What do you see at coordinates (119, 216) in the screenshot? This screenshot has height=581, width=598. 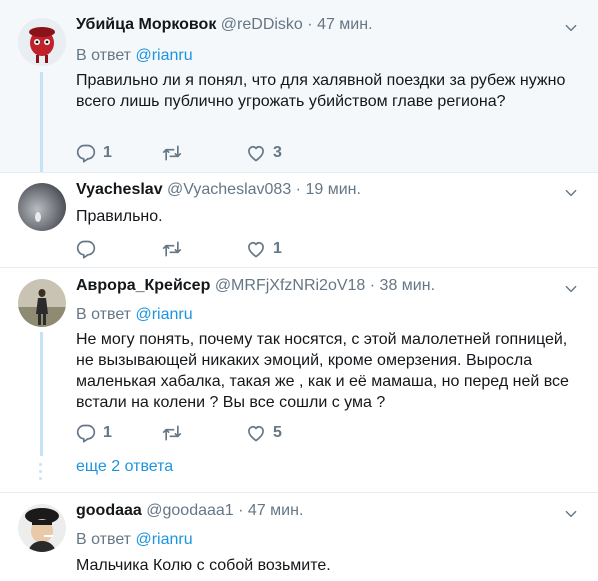 I see `tweet-text: Правильно.` at bounding box center [119, 216].